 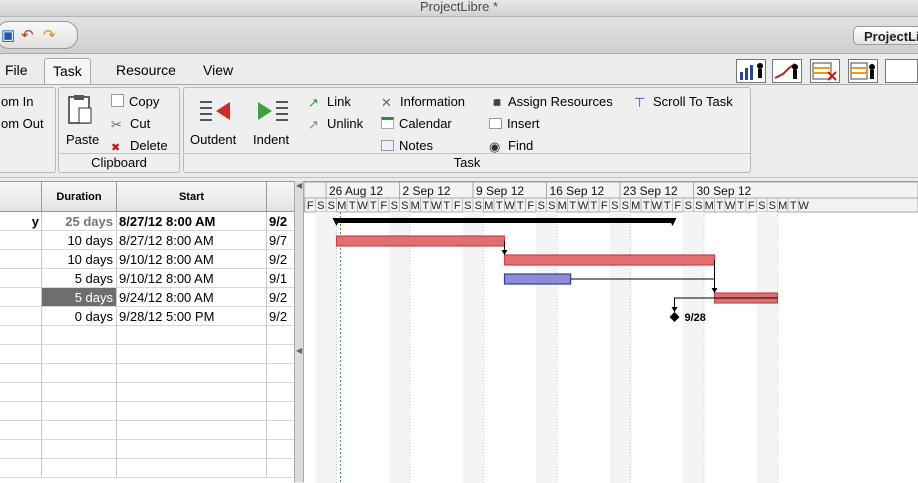 What do you see at coordinates (299, 331) in the screenshot?
I see `pane-splitter: ◀ ◀` at bounding box center [299, 331].